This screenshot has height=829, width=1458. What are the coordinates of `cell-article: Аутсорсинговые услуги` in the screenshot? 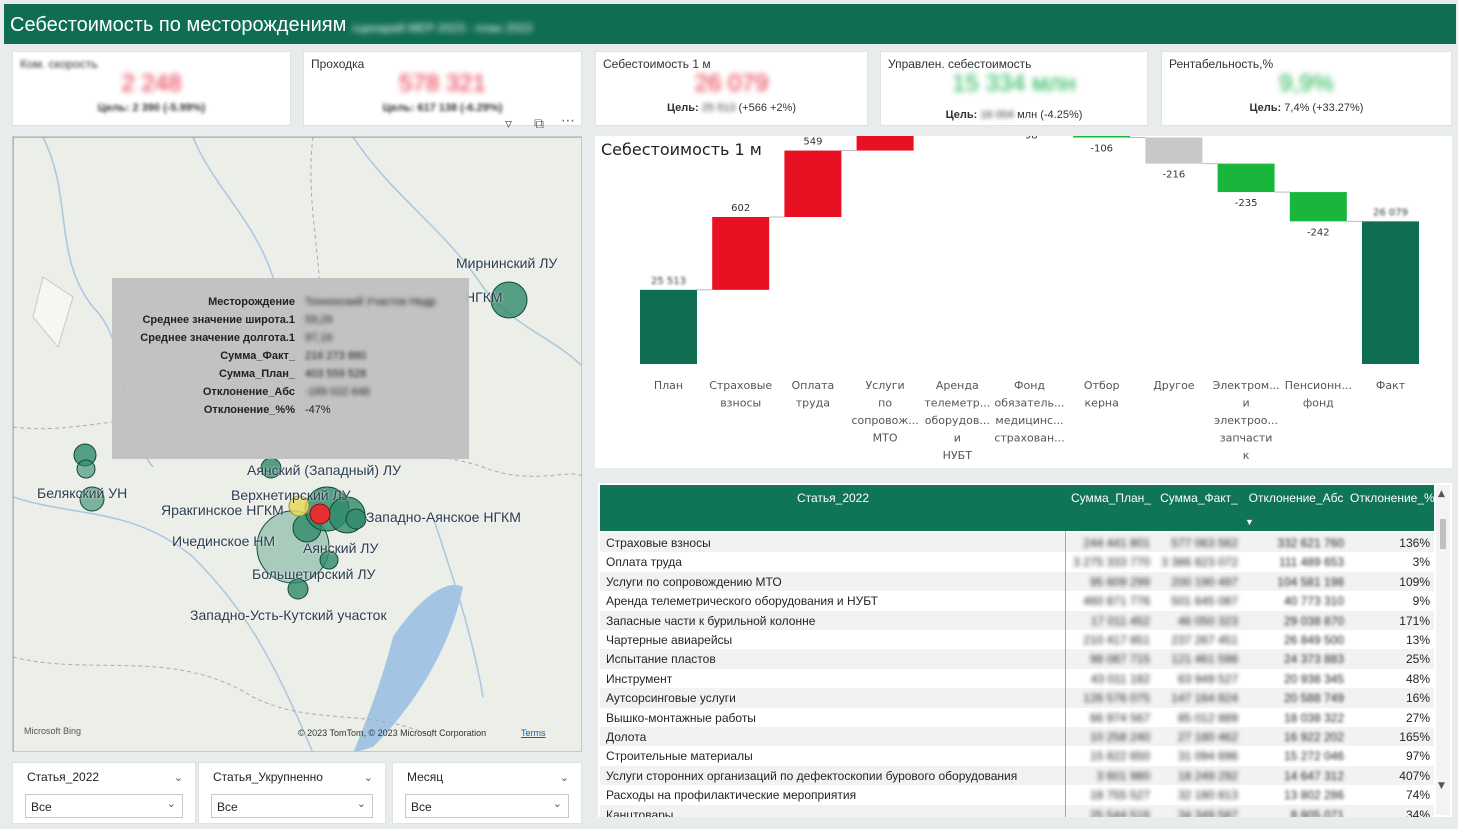 It's located at (671, 698).